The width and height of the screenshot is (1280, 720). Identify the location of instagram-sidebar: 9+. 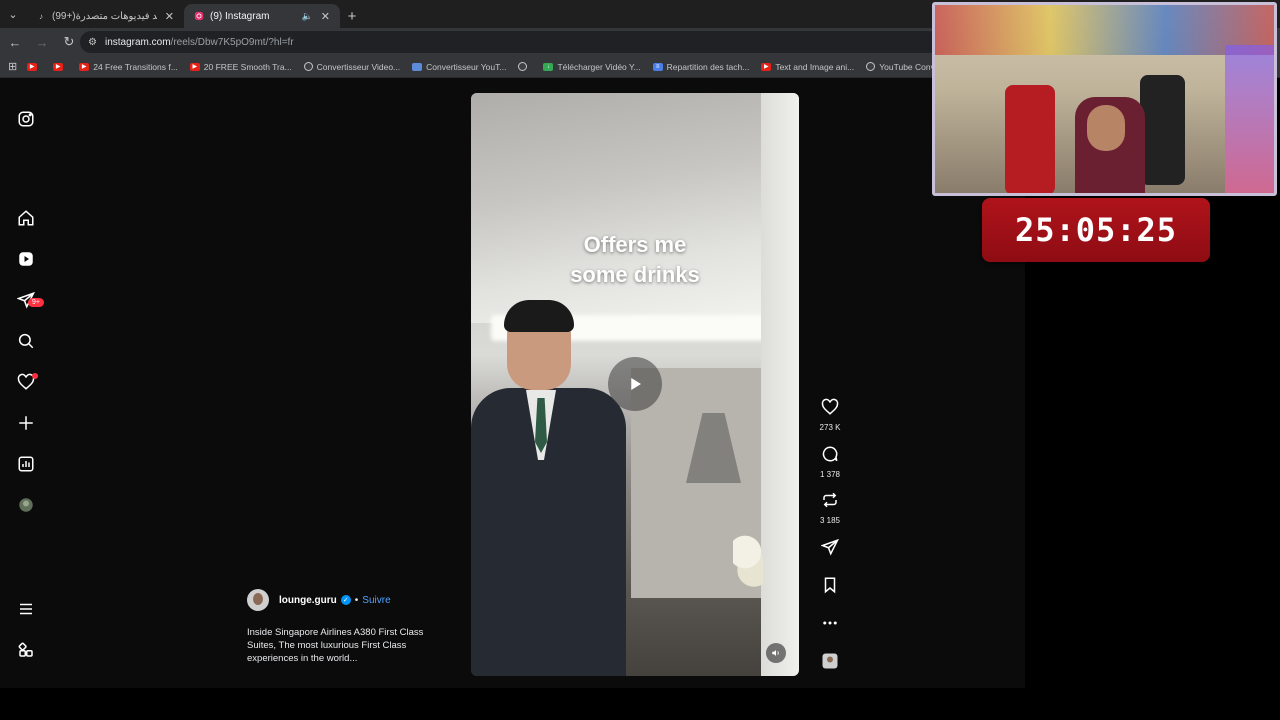
(27, 383).